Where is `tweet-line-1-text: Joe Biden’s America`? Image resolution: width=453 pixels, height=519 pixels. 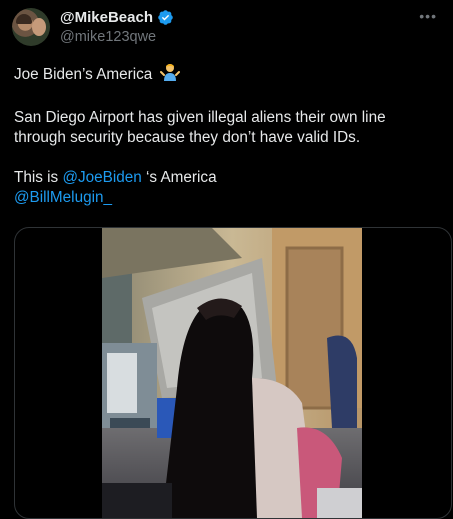
tweet-line-1-text: Joe Biden’s America is located at coordinates (83, 74).